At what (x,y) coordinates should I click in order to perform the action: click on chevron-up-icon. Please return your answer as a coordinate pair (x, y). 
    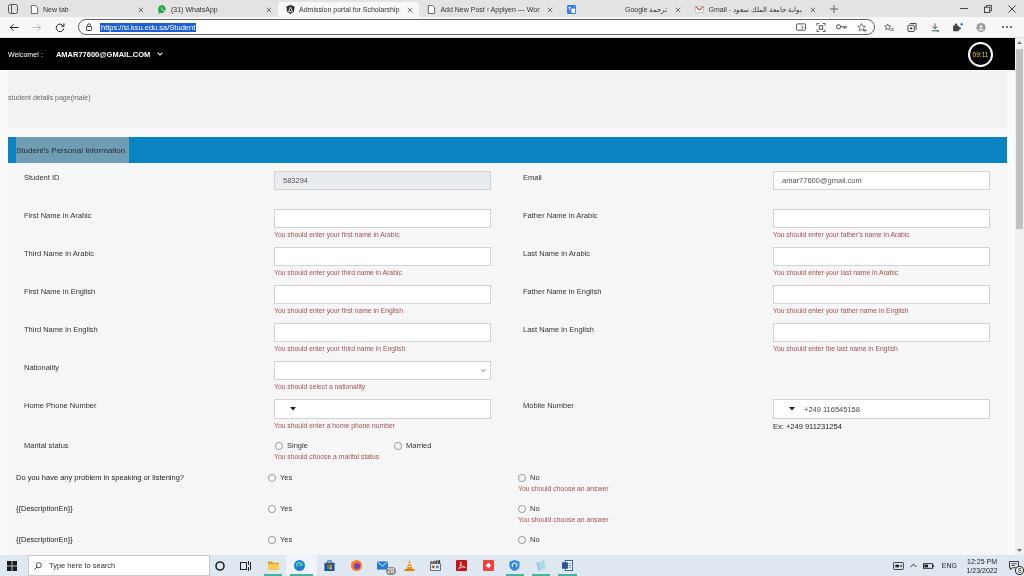
    Looking at the image, I should click on (913, 565).